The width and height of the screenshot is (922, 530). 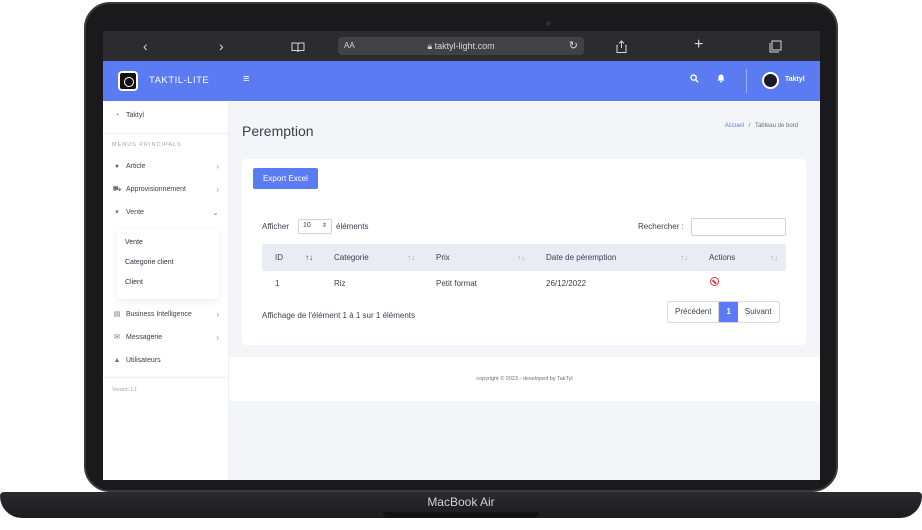 What do you see at coordinates (134, 242) in the screenshot?
I see `submenu-item-vente: Vente` at bounding box center [134, 242].